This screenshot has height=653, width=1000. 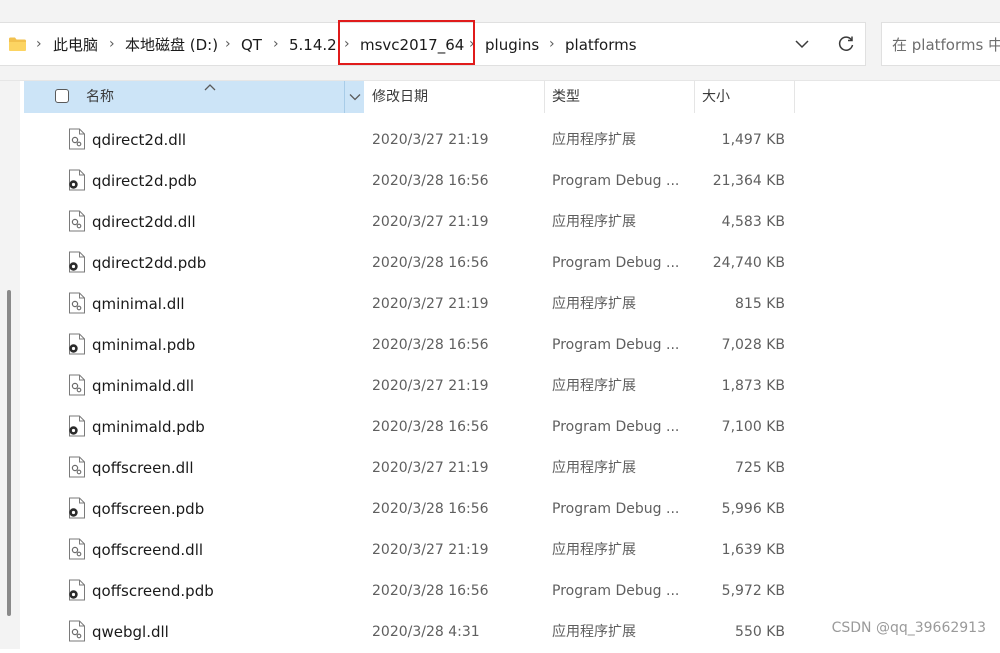 I want to click on breadcrumb-qt: QT, so click(x=251, y=45).